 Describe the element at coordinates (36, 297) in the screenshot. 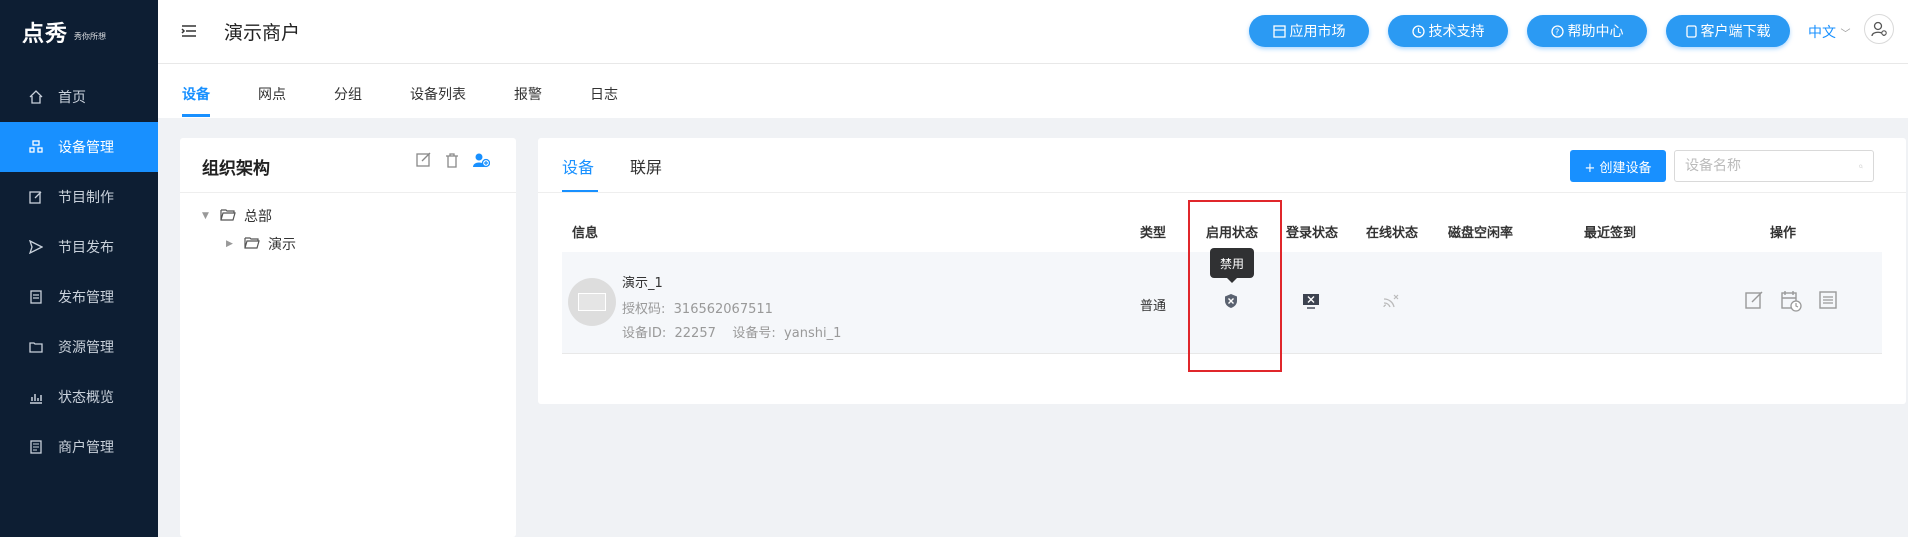

I see `list-icon` at that location.